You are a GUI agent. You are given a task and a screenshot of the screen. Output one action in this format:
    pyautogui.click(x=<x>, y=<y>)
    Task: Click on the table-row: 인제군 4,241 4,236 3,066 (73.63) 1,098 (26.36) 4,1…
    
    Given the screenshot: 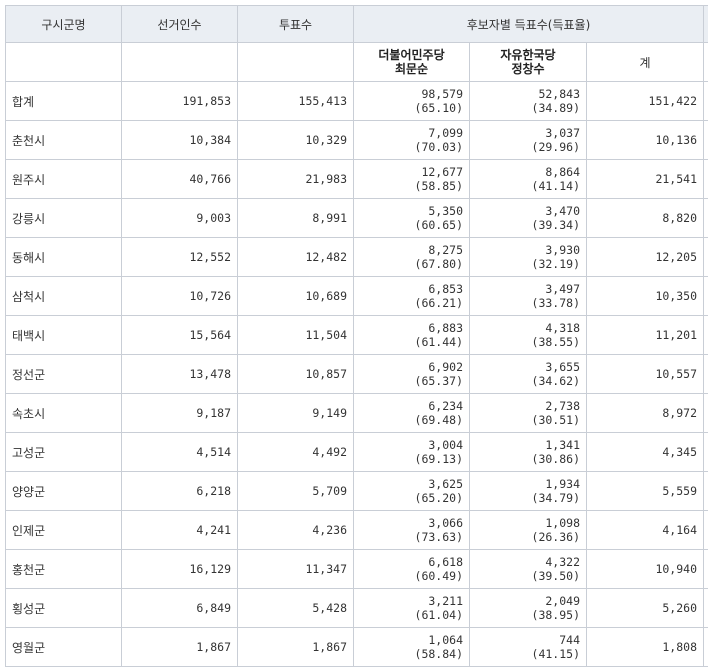 What is the action you would take?
    pyautogui.click(x=356, y=530)
    